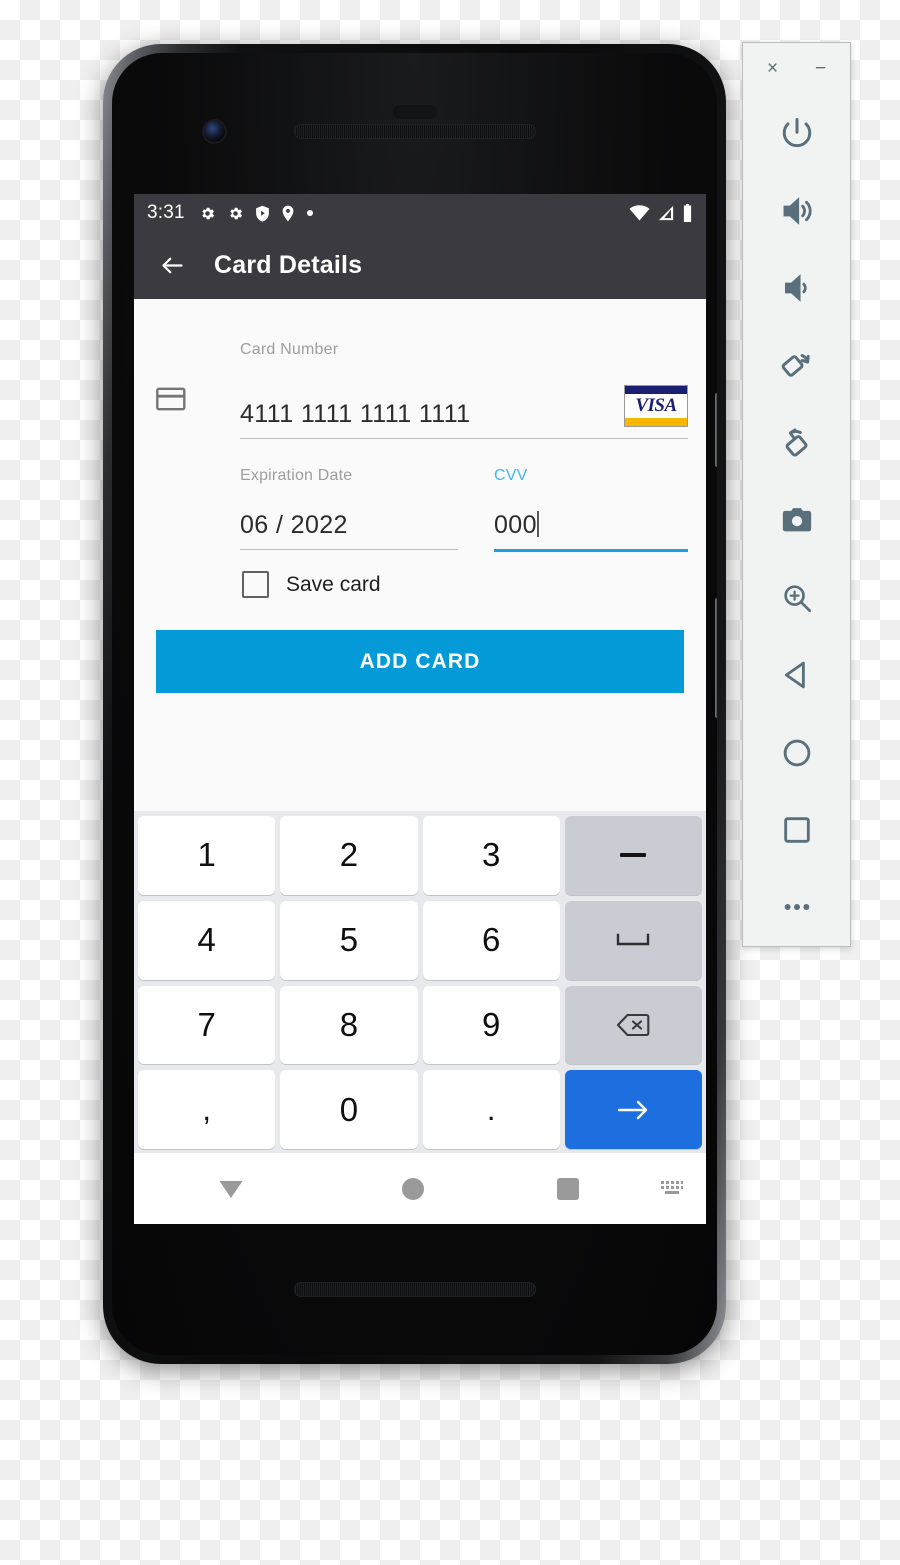 The image size is (900, 1565). Describe the element at coordinates (796, 752) in the screenshot. I see `home-button` at that location.